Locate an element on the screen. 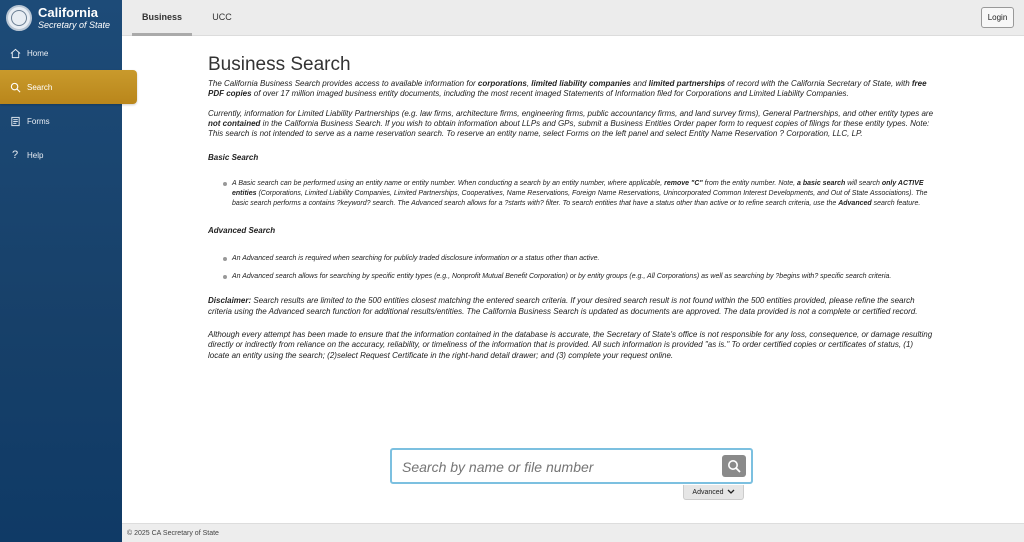  brand-subtitle: Secretary of State is located at coordinates (74, 25).